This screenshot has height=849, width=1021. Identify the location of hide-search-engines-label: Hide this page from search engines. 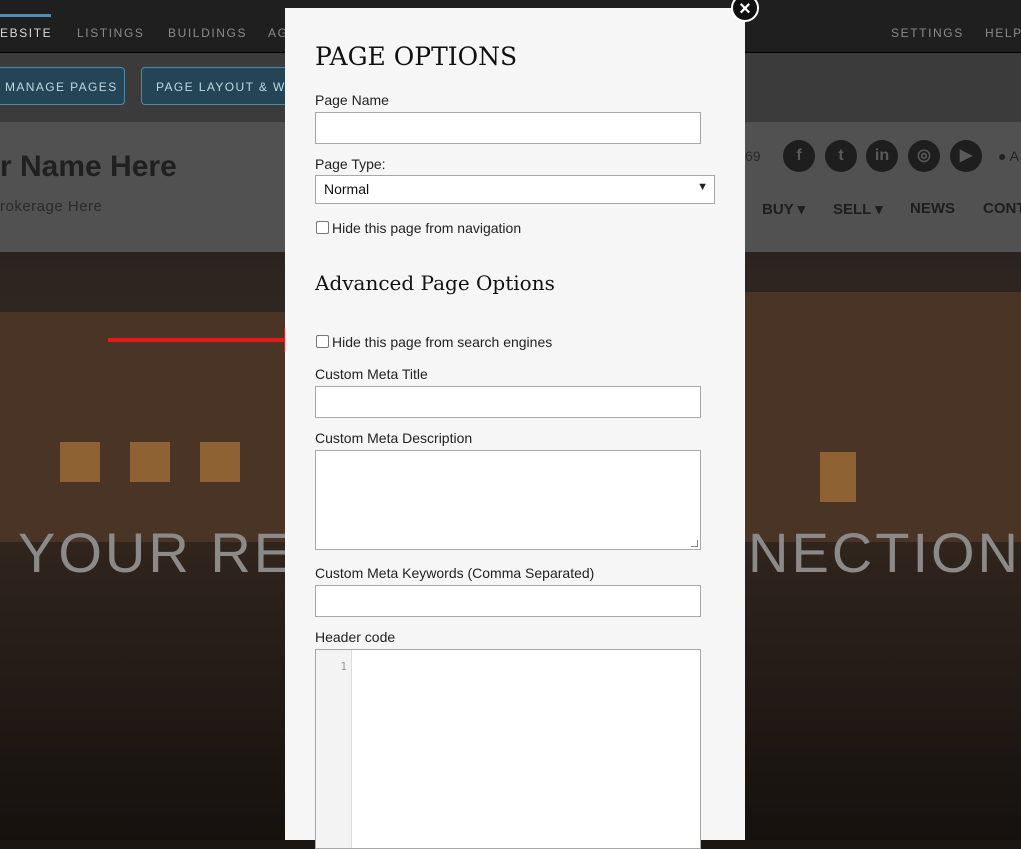
(442, 342).